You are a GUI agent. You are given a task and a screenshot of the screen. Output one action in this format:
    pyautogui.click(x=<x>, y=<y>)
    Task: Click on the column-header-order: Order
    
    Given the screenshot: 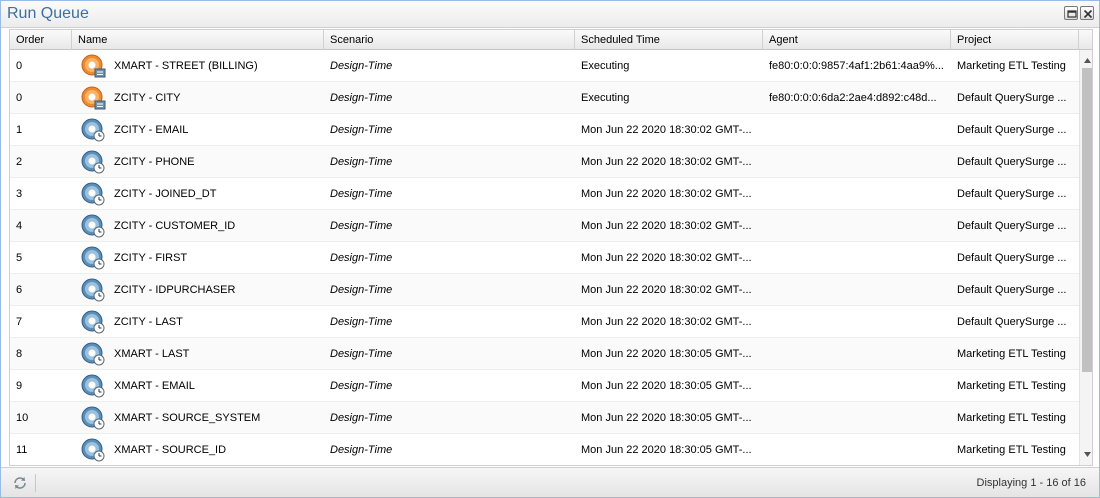 What is the action you would take?
    pyautogui.click(x=41, y=40)
    